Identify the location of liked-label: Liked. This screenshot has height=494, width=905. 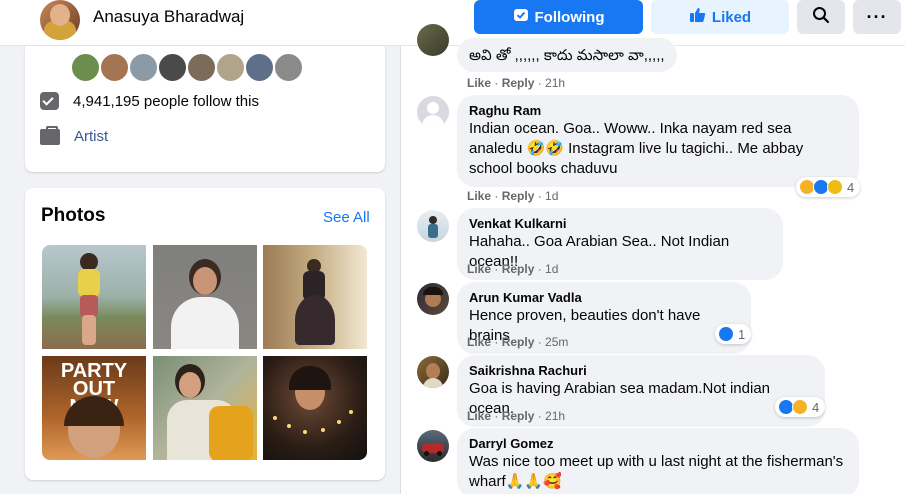
(731, 17).